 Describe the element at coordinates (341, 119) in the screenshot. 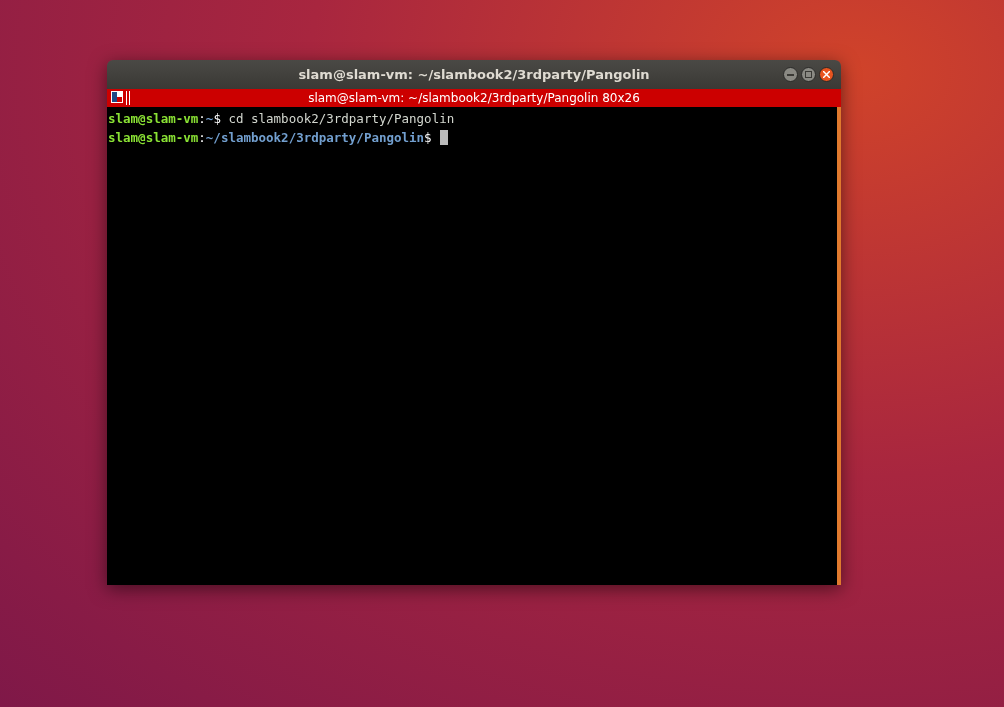

I see `command-text: cd slambook2/3rdparty/Pangolin` at that location.